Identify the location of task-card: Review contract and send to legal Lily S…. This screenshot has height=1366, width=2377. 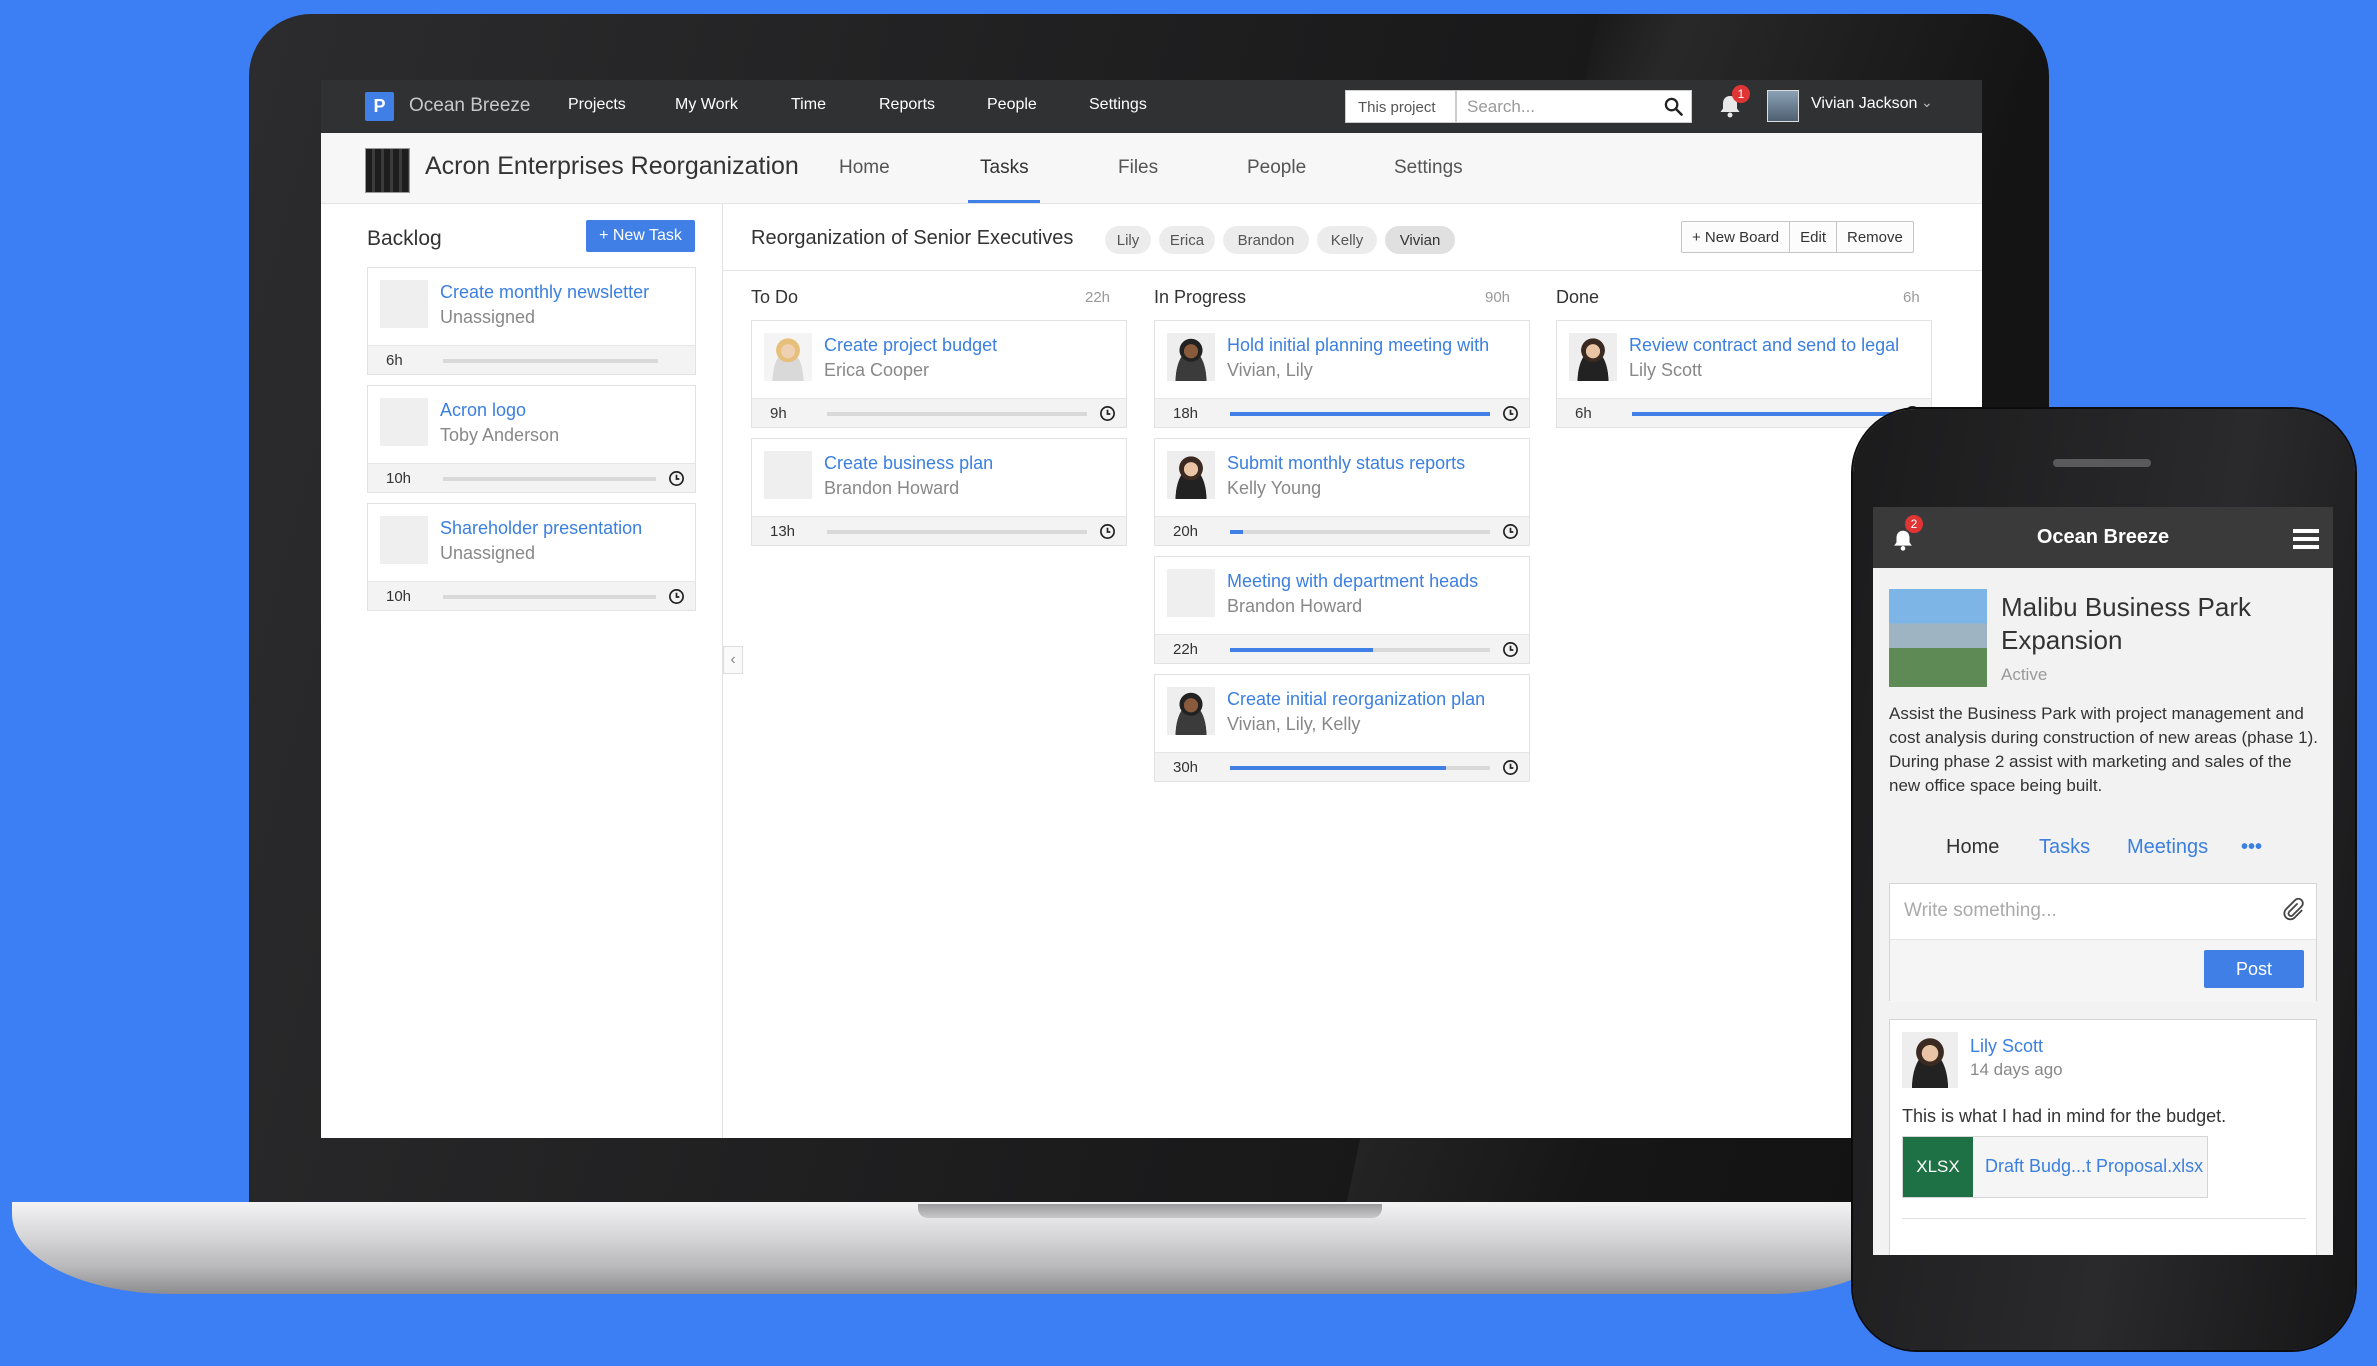
(1744, 374).